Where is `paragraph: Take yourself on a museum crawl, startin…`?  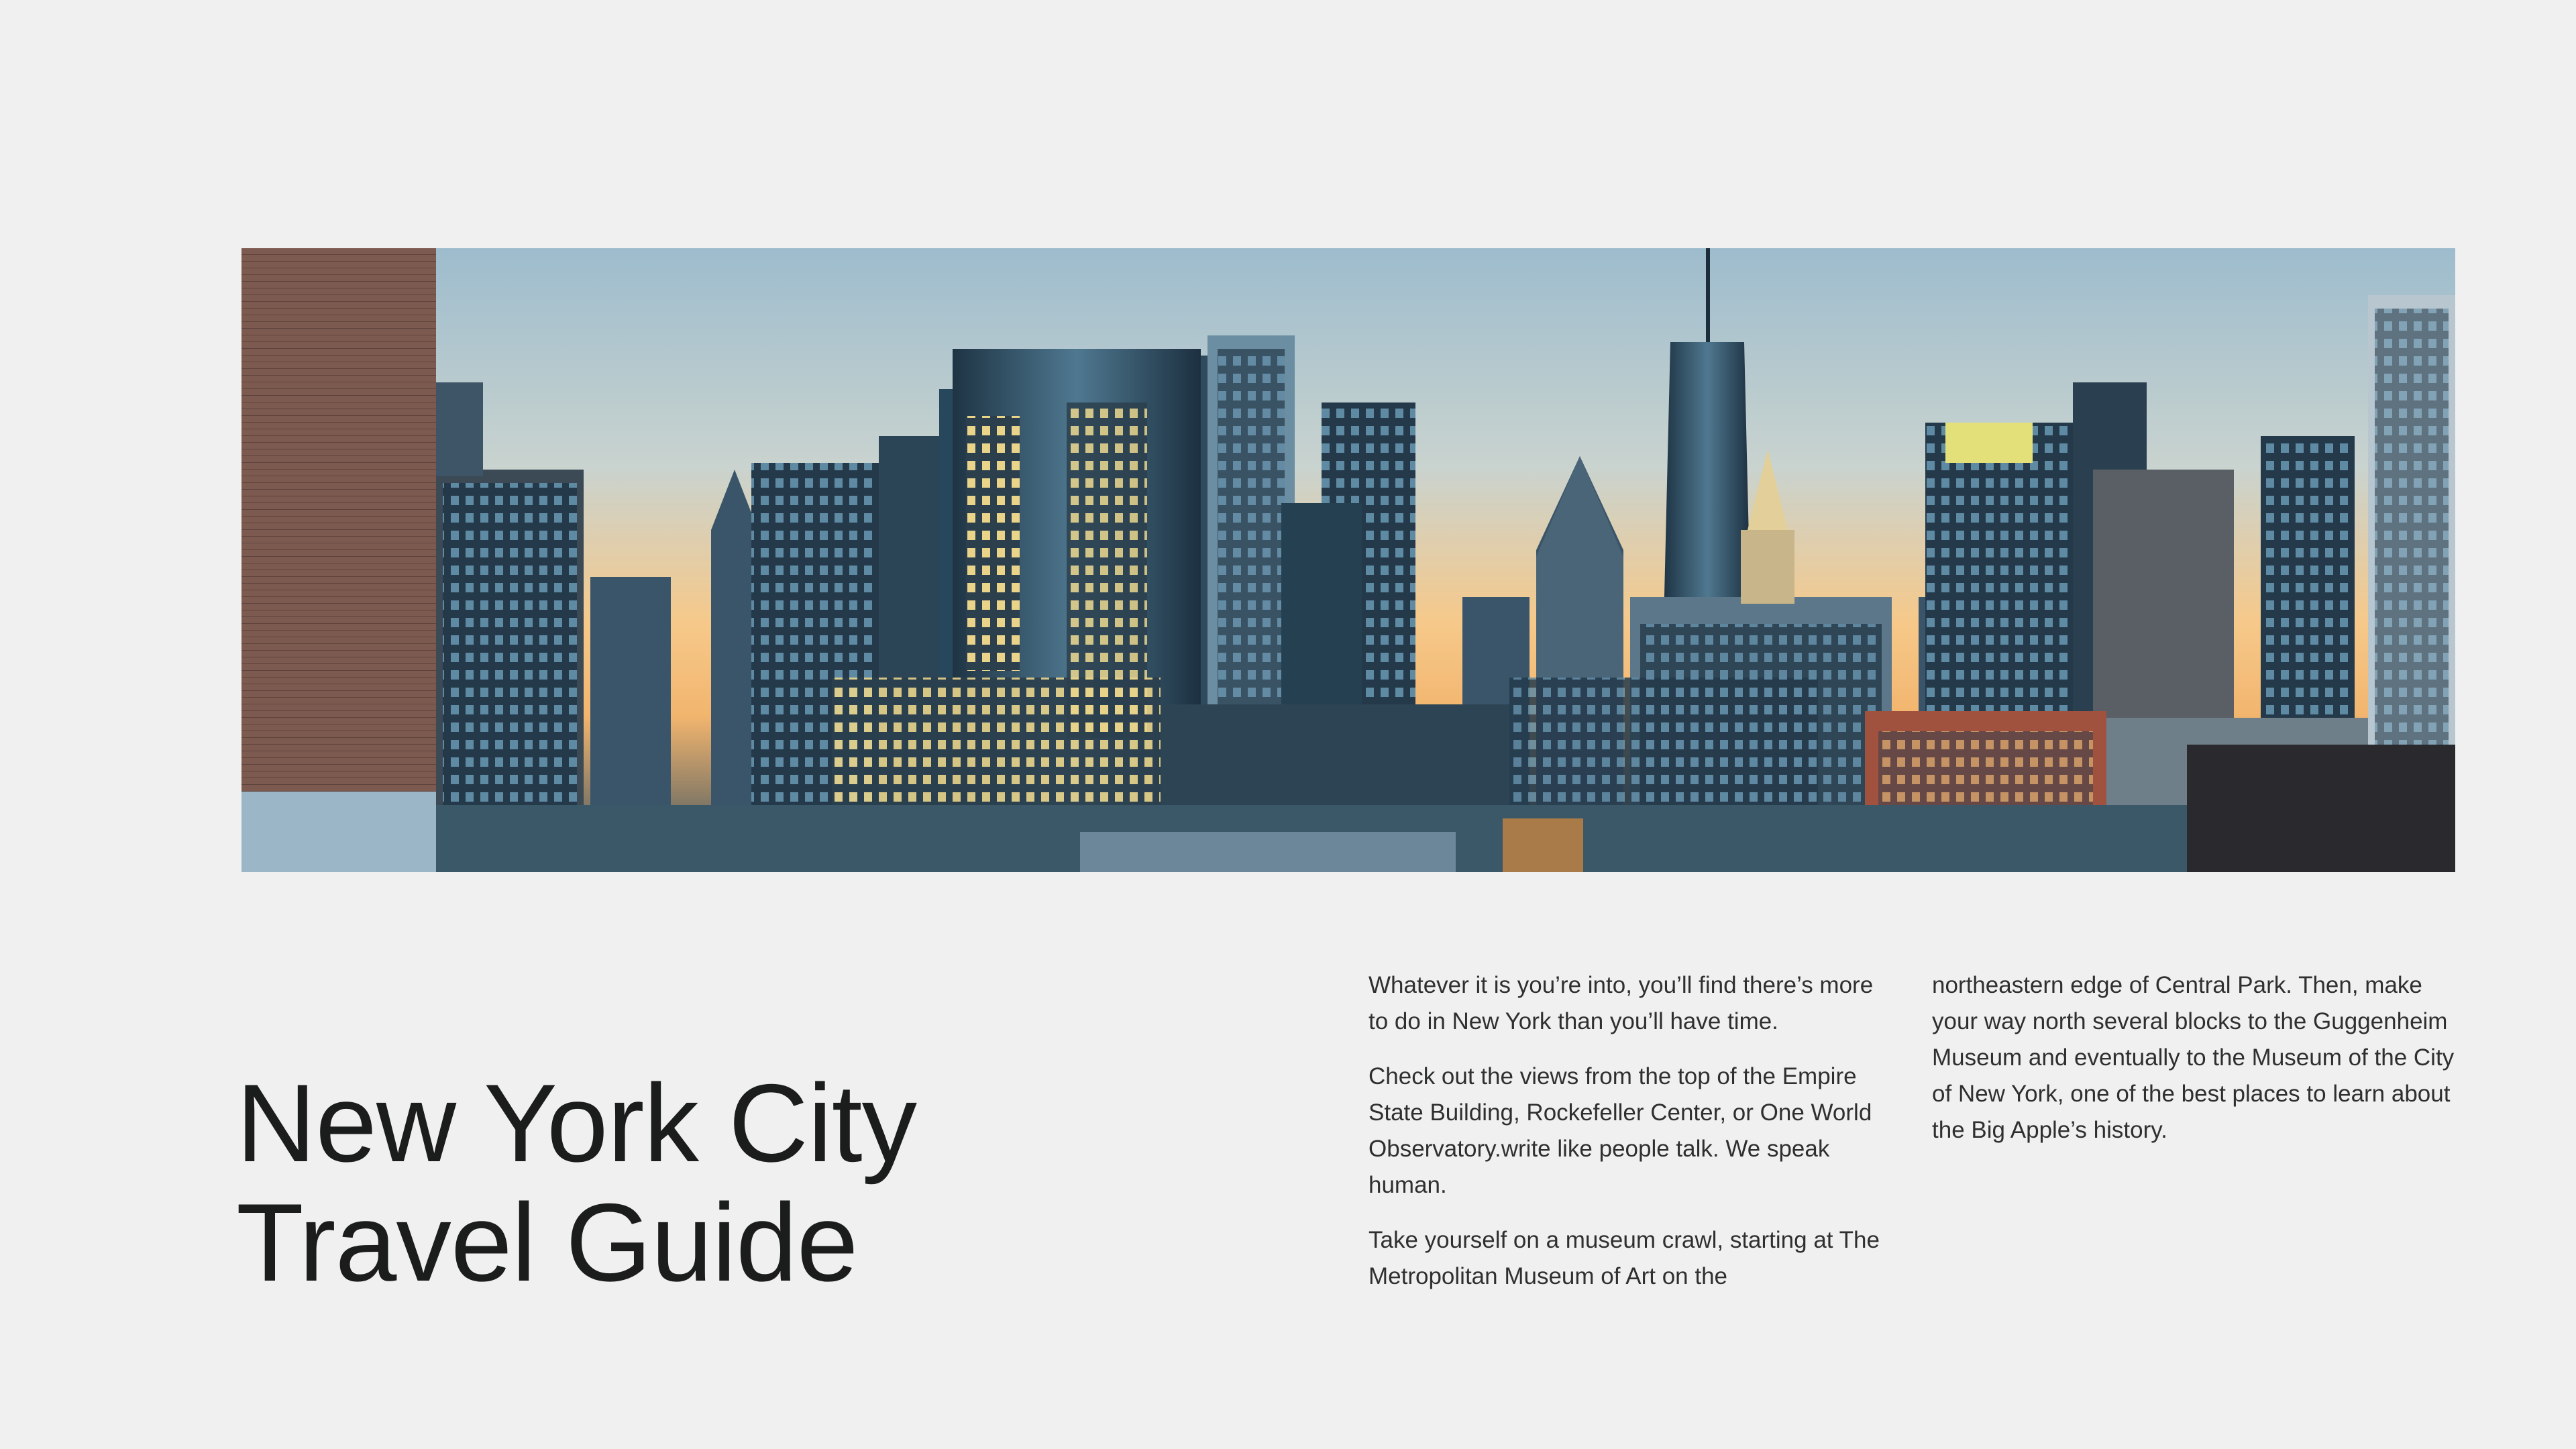
paragraph: Take yourself on a museum crawl, startin… is located at coordinates (1624, 1258).